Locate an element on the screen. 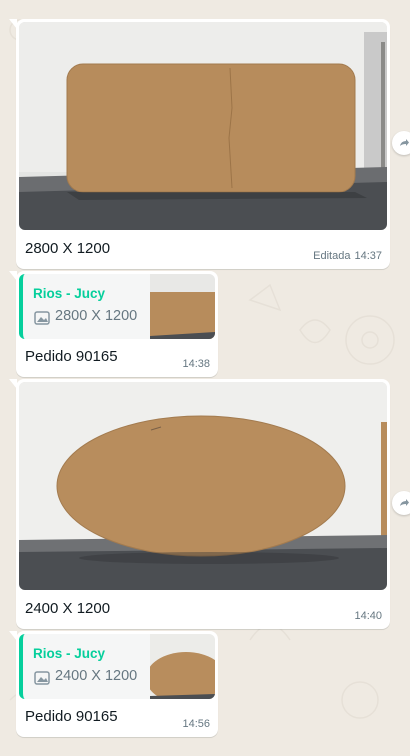 This screenshot has height=756, width=410. message-time: 14:40 is located at coordinates (368, 616).